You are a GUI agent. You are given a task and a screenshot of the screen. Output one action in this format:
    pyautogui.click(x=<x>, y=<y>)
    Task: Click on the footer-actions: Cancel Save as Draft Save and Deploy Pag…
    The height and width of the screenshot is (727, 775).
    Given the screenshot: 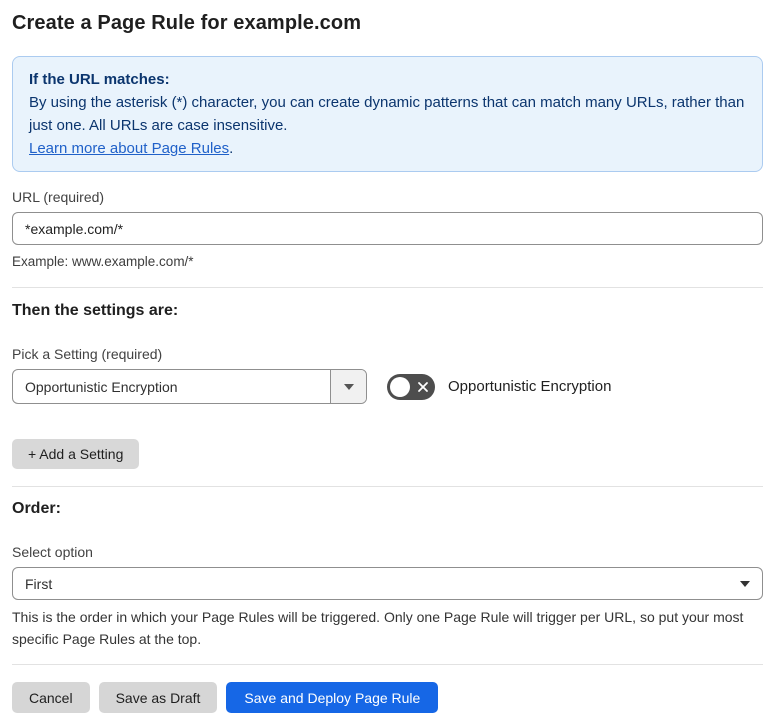 What is the action you would take?
    pyautogui.click(x=387, y=697)
    